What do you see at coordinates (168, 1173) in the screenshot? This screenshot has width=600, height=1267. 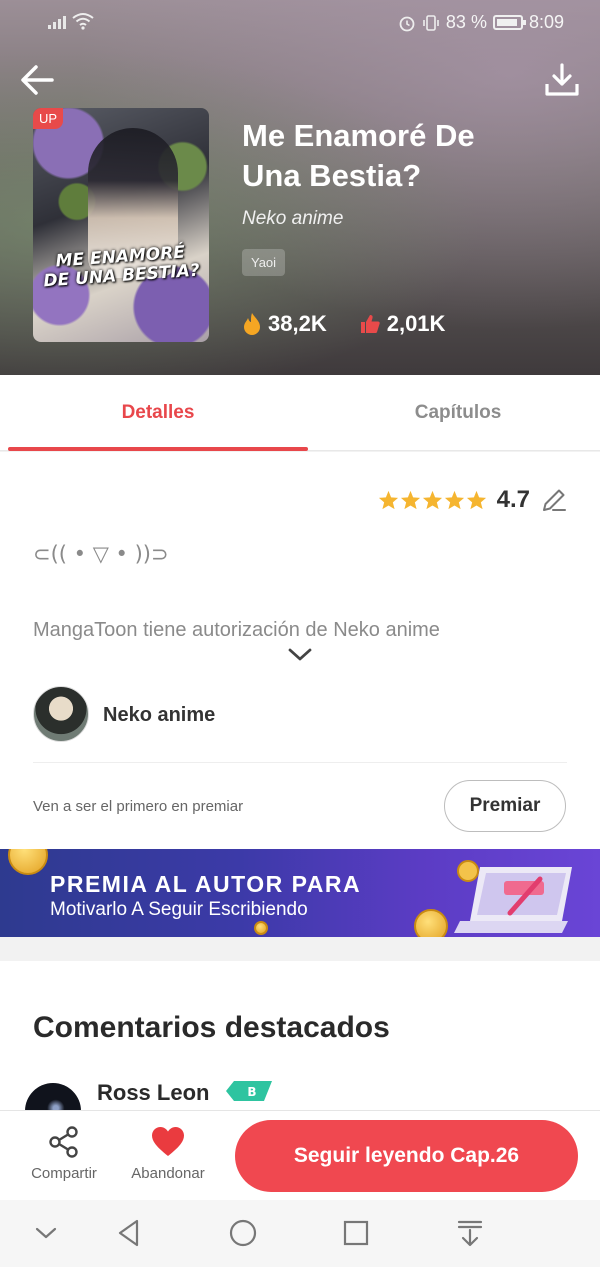 I see `abandon-label: Abandonar` at bounding box center [168, 1173].